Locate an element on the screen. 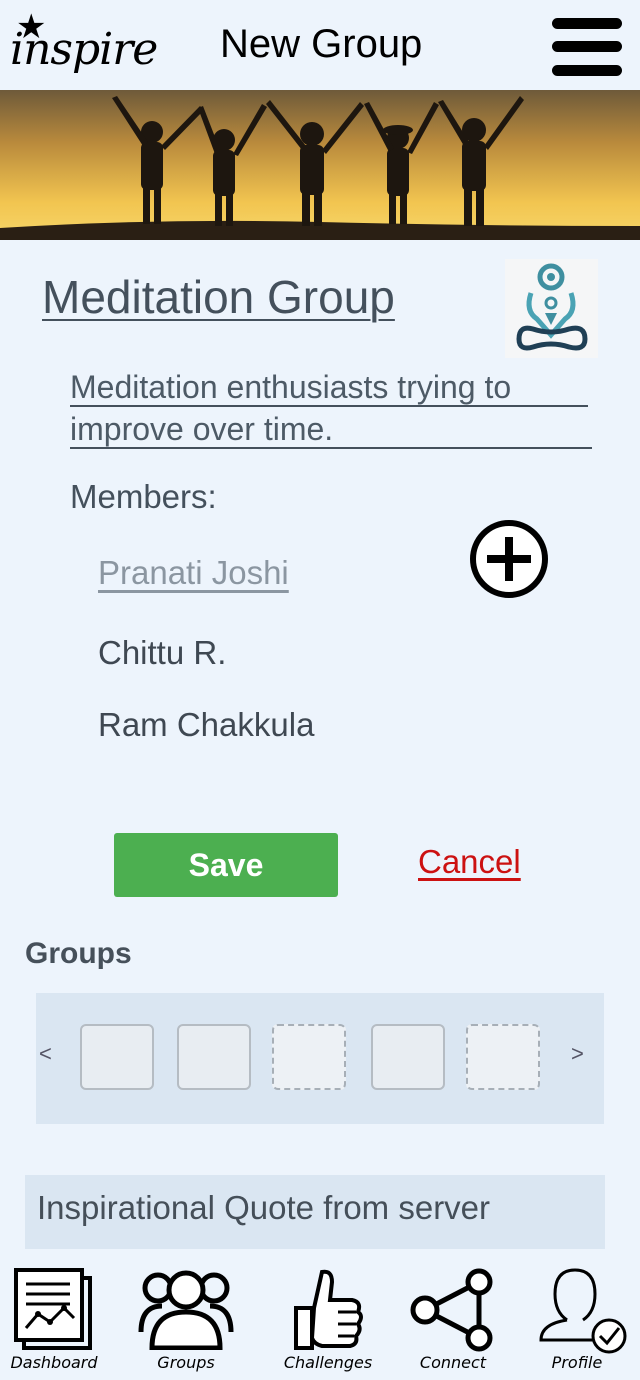  description-line: Meditation enthusiasts trying to is located at coordinates (331, 387).